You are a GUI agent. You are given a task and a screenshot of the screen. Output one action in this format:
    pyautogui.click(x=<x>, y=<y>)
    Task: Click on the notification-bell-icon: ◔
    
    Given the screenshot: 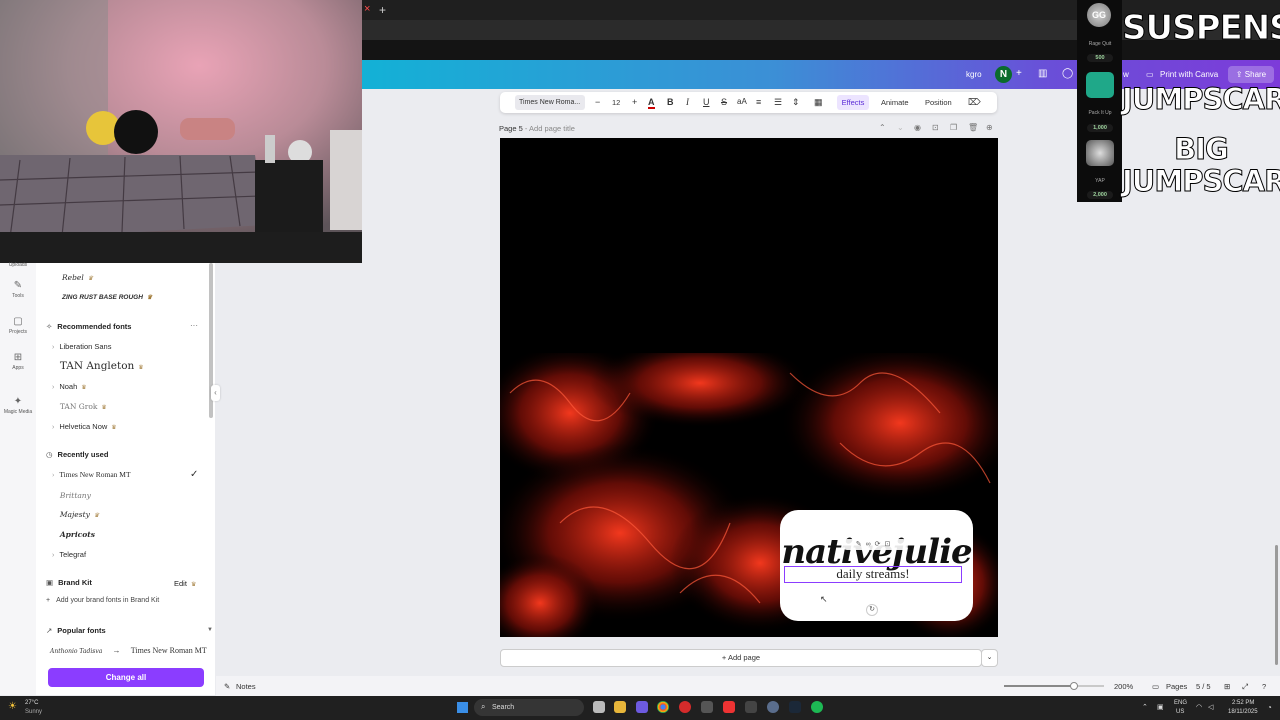 What is the action you would take?
    pyautogui.click(x=1269, y=707)
    